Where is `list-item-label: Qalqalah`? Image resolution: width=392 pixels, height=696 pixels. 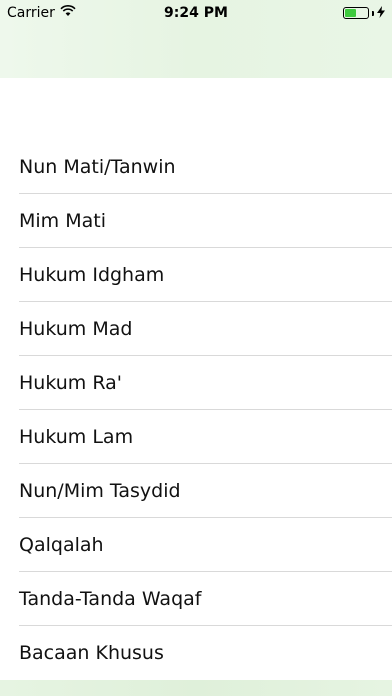
list-item-label: Qalqalah is located at coordinates (61, 545).